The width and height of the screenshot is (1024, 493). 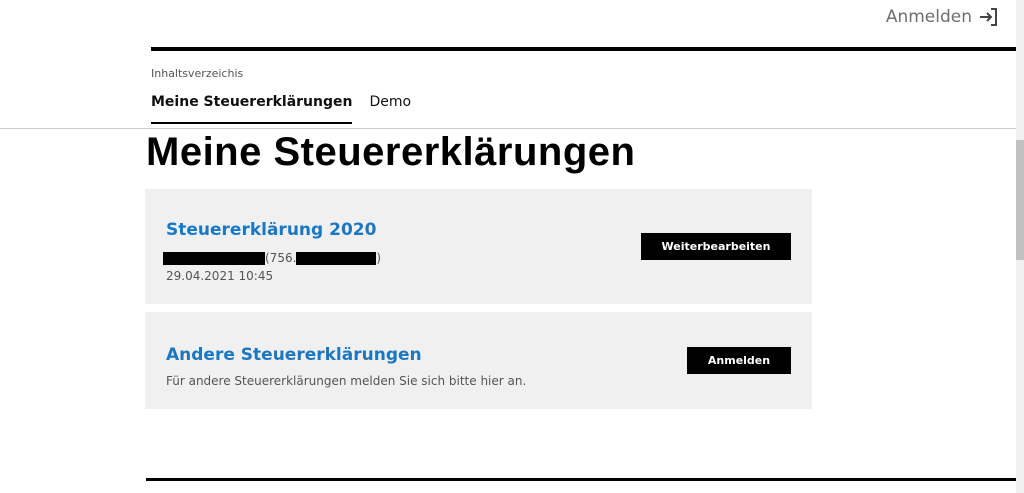 I want to click on login-link: Anmelden, so click(x=942, y=17).